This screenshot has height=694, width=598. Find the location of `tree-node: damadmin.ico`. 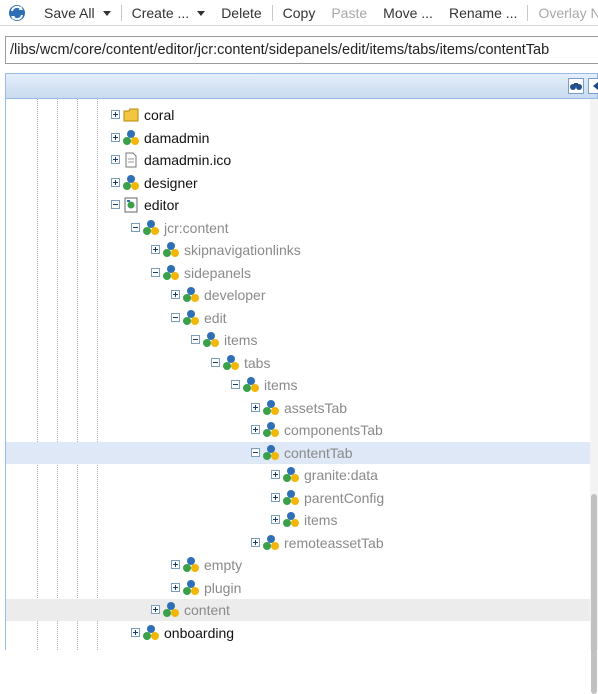

tree-node: damadmin.ico is located at coordinates (302, 160).